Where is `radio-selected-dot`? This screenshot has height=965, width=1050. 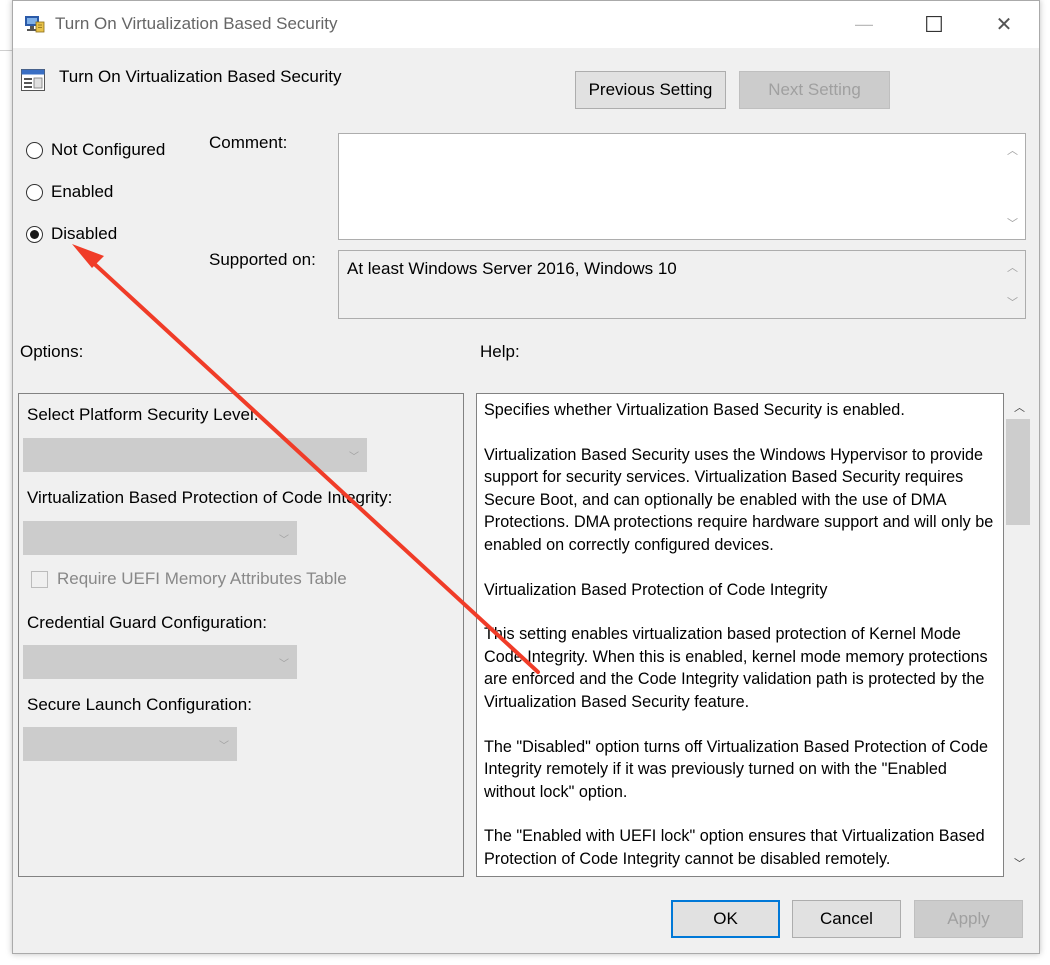 radio-selected-dot is located at coordinates (34, 234).